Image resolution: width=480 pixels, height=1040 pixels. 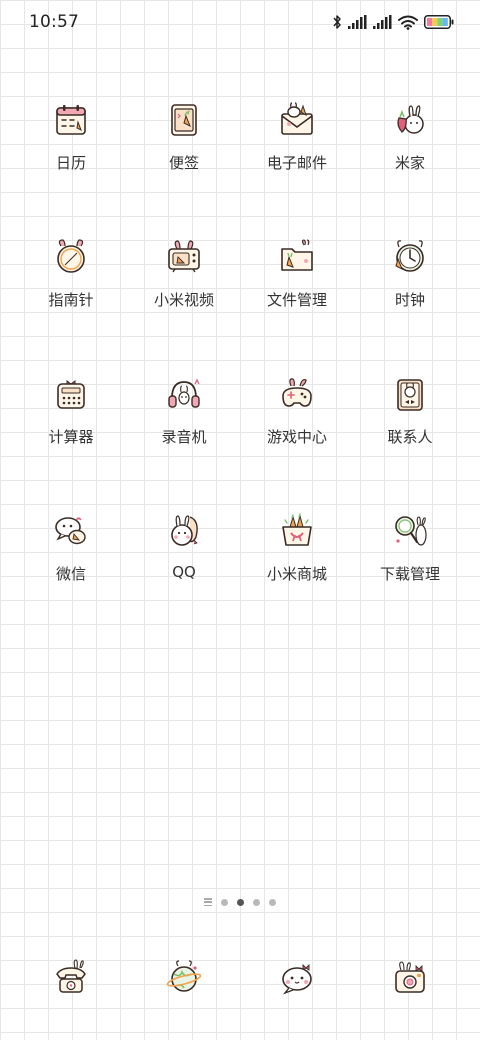 I want to click on mi-store-icon, so click(x=297, y=531).